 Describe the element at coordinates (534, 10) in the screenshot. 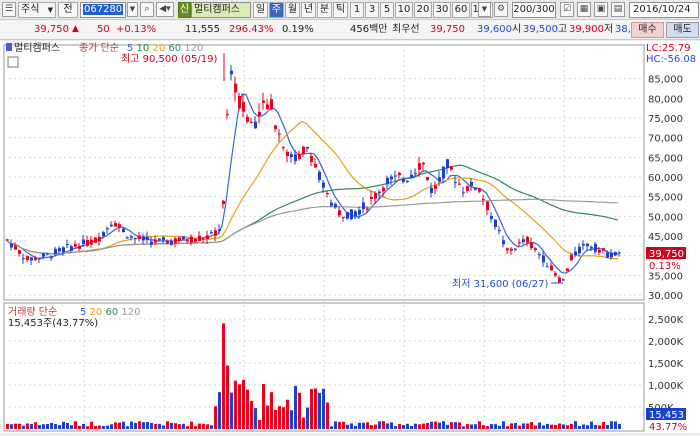

I see `count-field: 200/300` at that location.